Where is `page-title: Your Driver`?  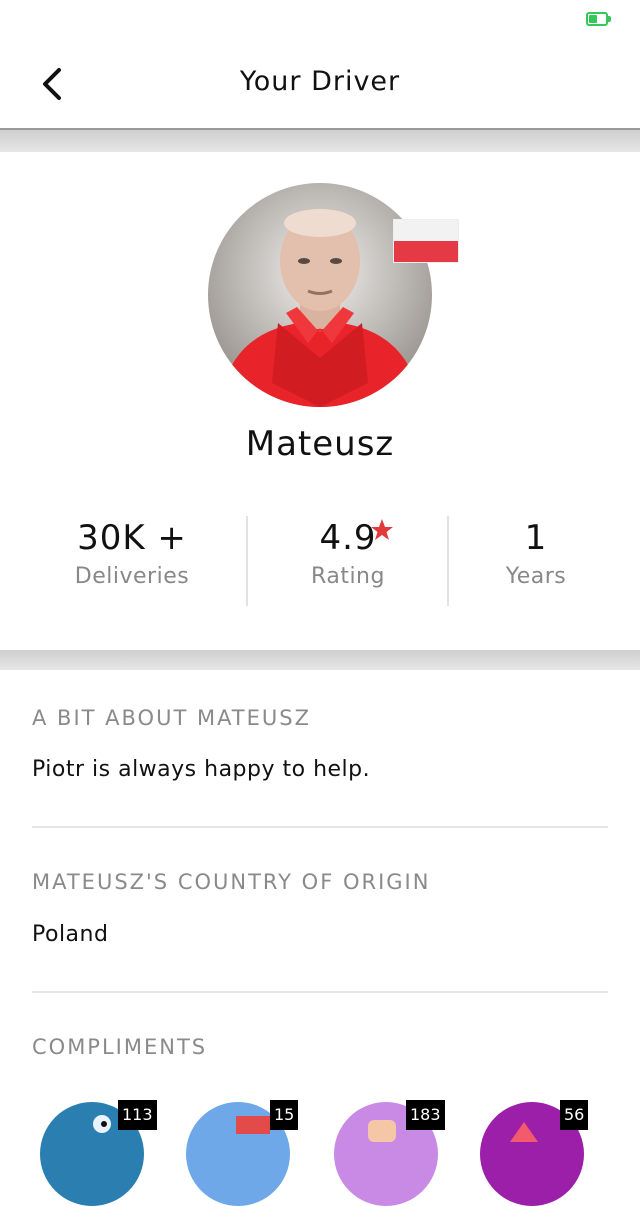 page-title: Your Driver is located at coordinates (320, 81).